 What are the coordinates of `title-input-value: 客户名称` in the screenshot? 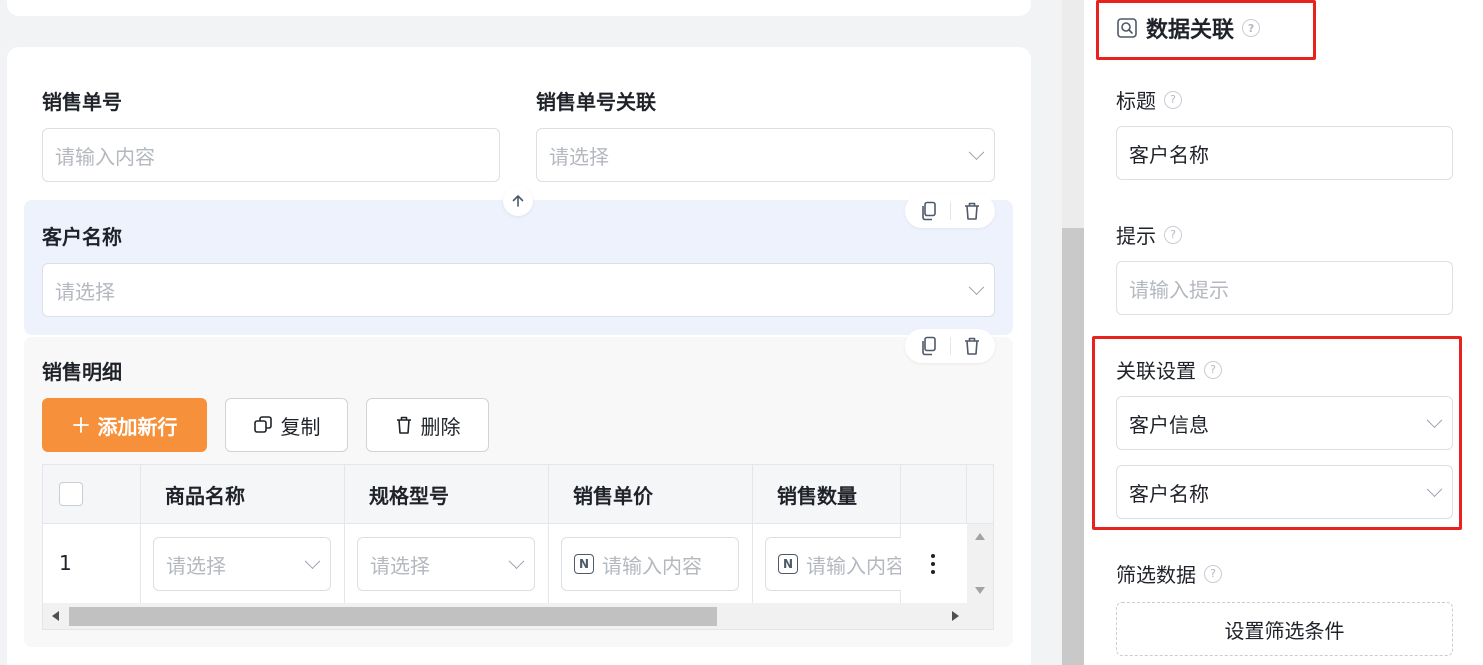 It's located at (1169, 154).